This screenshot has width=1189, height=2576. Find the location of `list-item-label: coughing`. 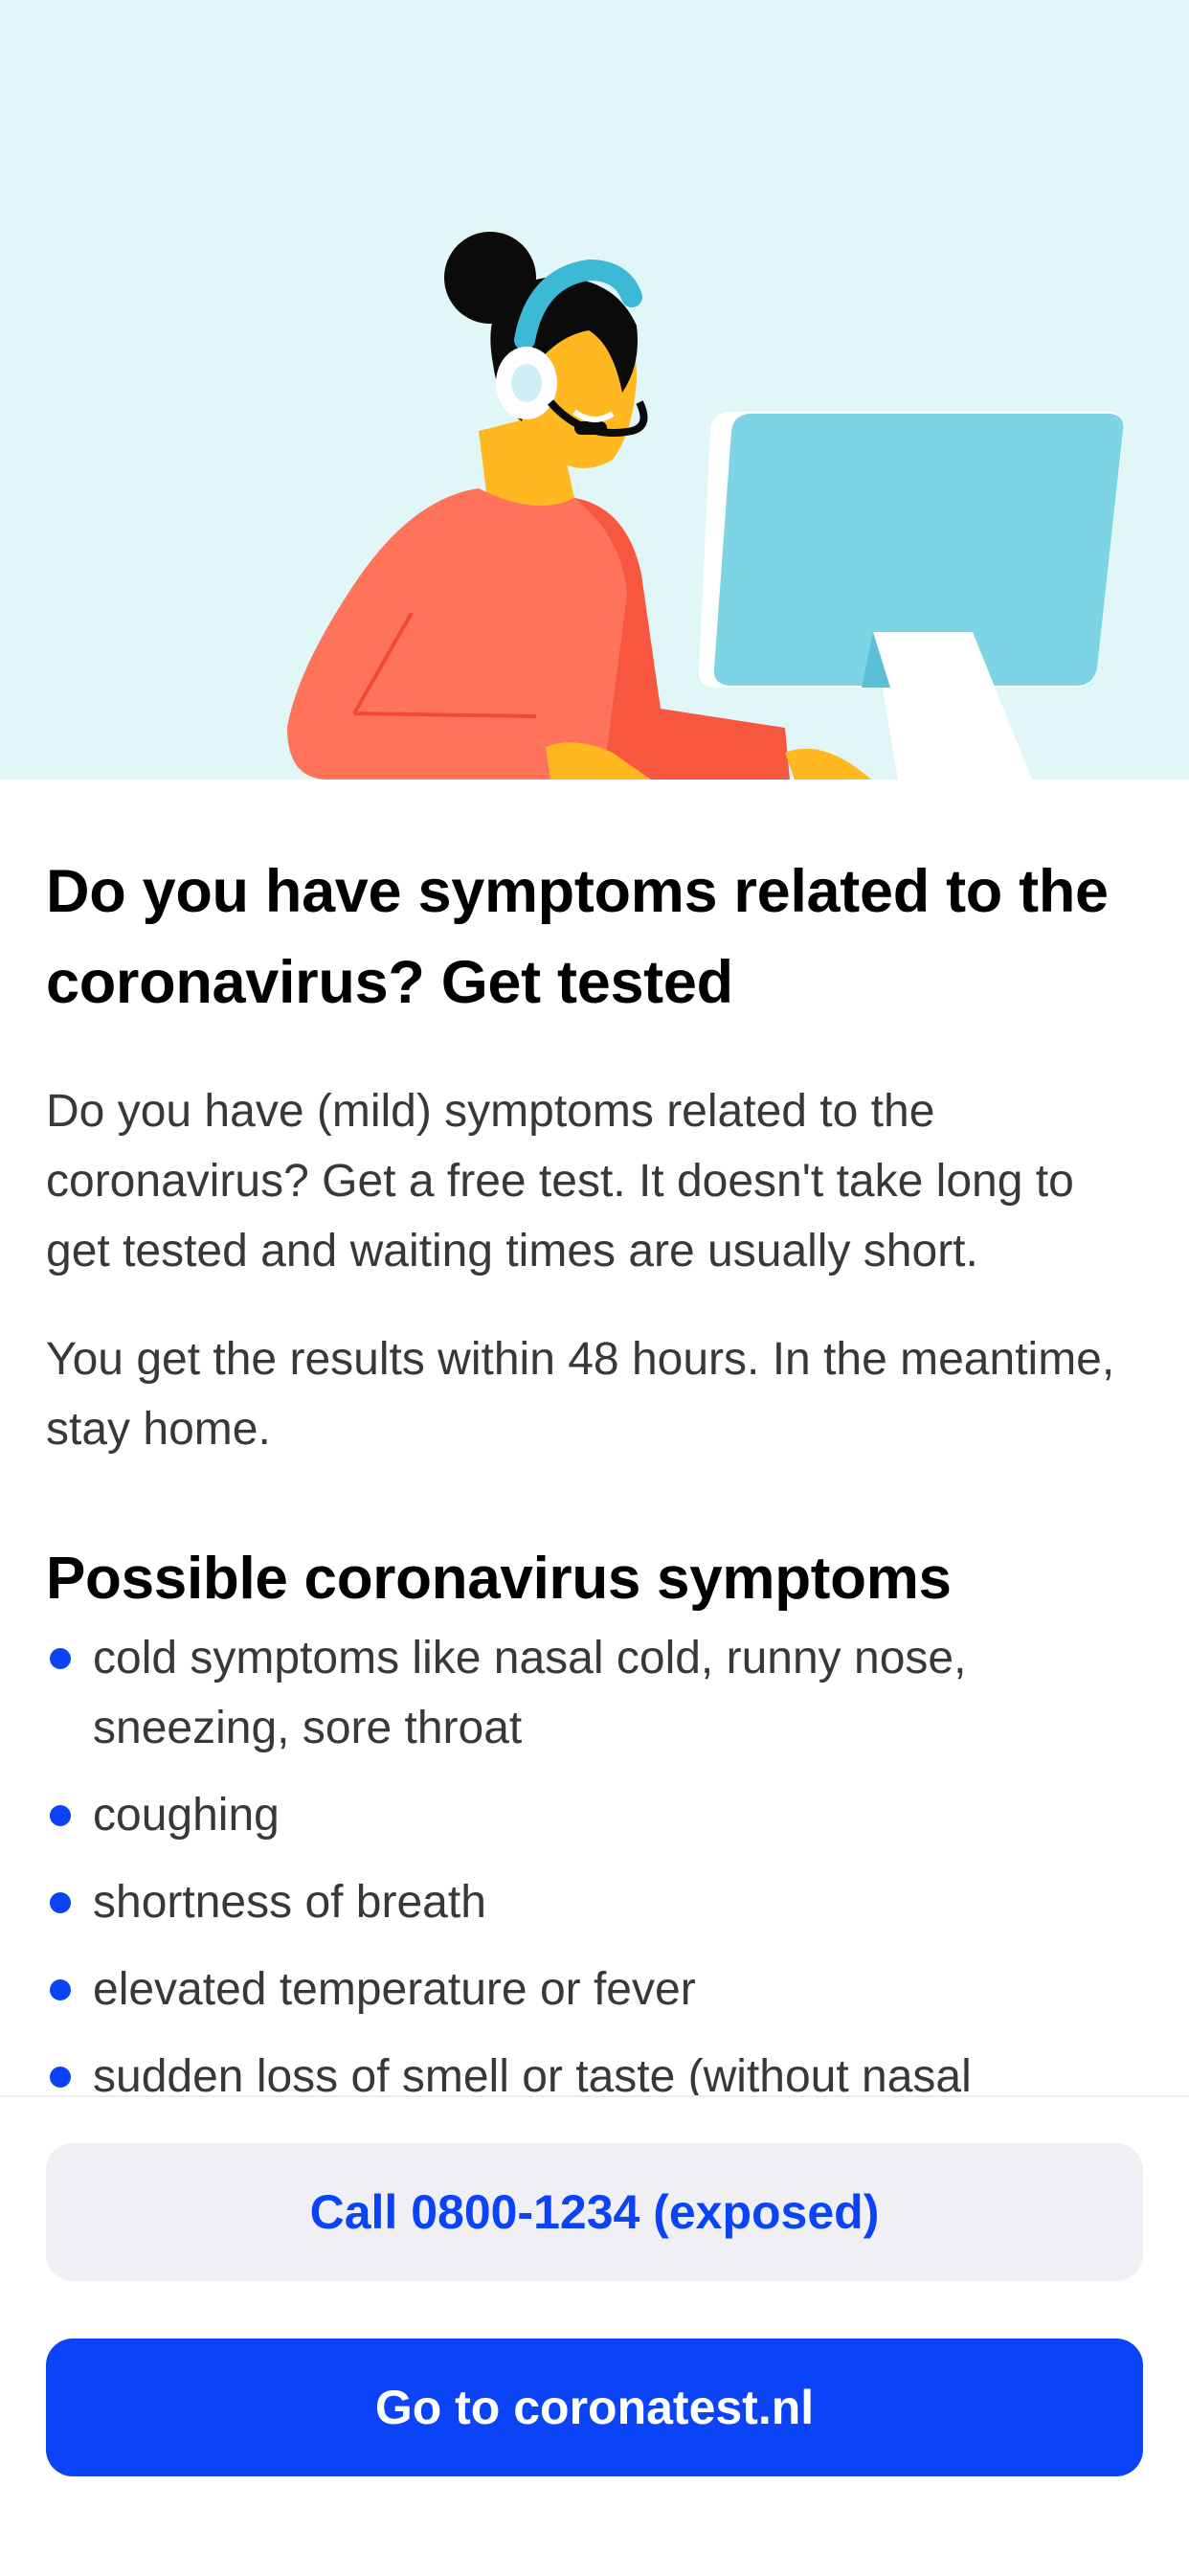

list-item-label: coughing is located at coordinates (186, 1815).